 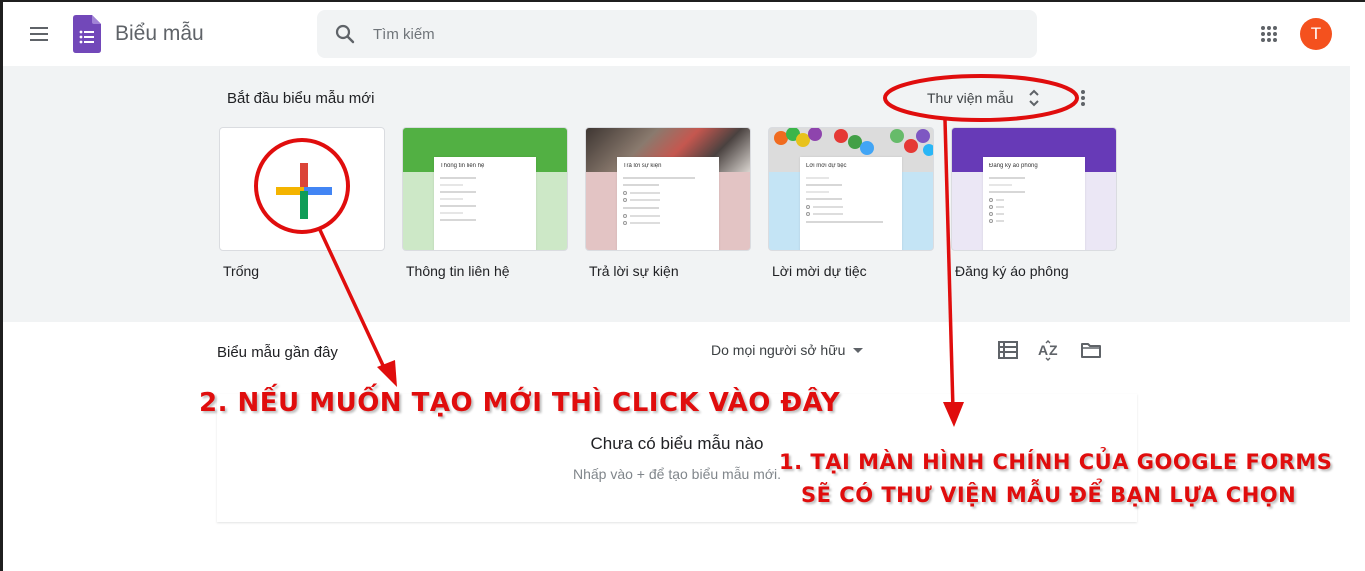 I want to click on template-event-rsvp: Trả lời sự kiện Trả lời sự kiện, so click(x=668, y=203).